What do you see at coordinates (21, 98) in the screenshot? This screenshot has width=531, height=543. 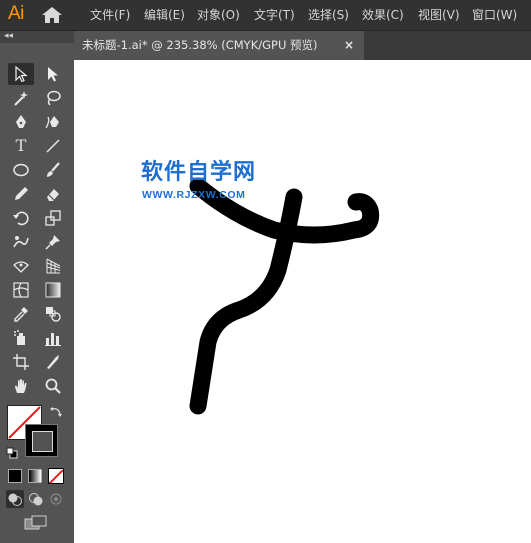 I see `magic-wand-tool-icon` at bounding box center [21, 98].